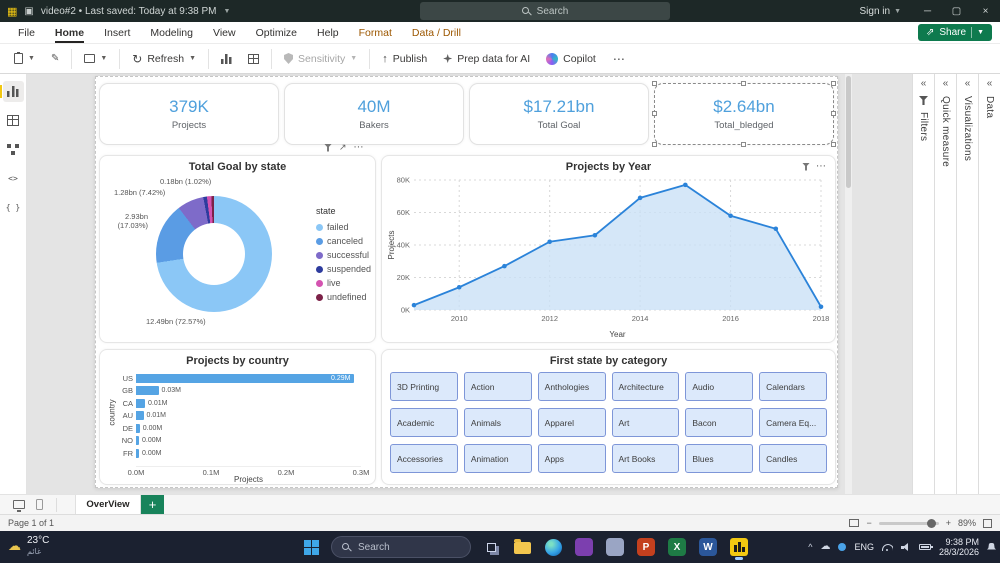 This screenshot has width=1000, height=563. I want to click on bar-row-no: NO 0.00M, so click(241, 441).